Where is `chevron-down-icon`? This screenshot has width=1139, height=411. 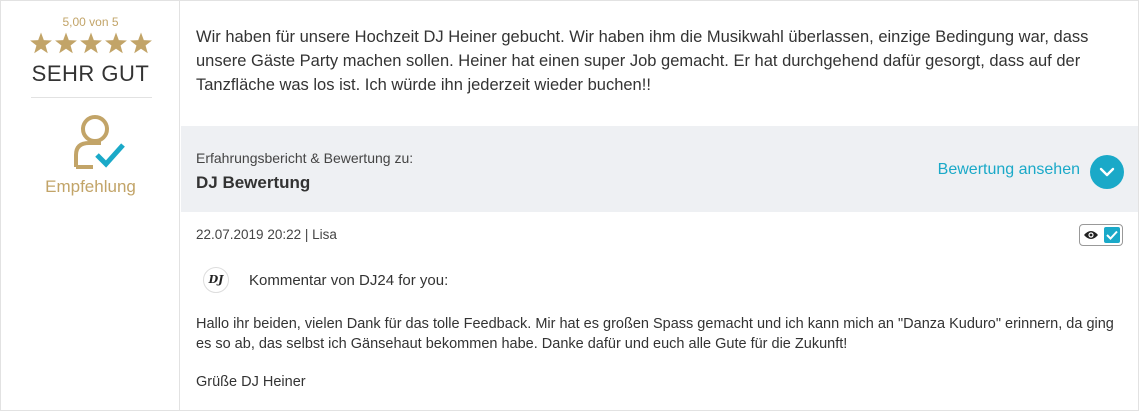 chevron-down-icon is located at coordinates (1107, 172).